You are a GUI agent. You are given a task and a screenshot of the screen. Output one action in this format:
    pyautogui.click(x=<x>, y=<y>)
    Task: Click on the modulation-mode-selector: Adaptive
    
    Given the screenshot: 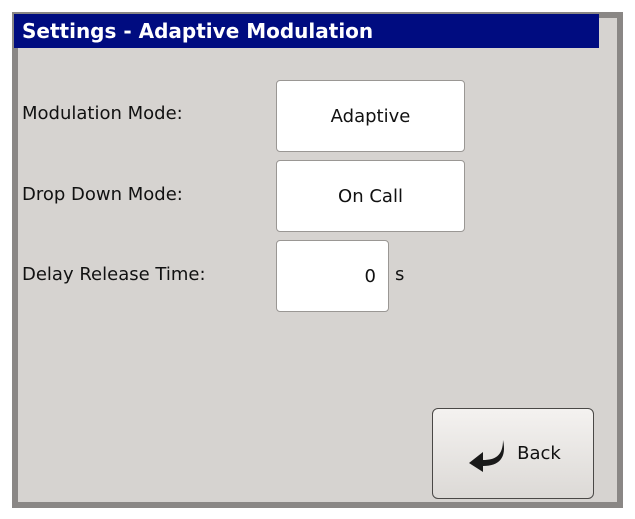 What is the action you would take?
    pyautogui.click(x=370, y=116)
    